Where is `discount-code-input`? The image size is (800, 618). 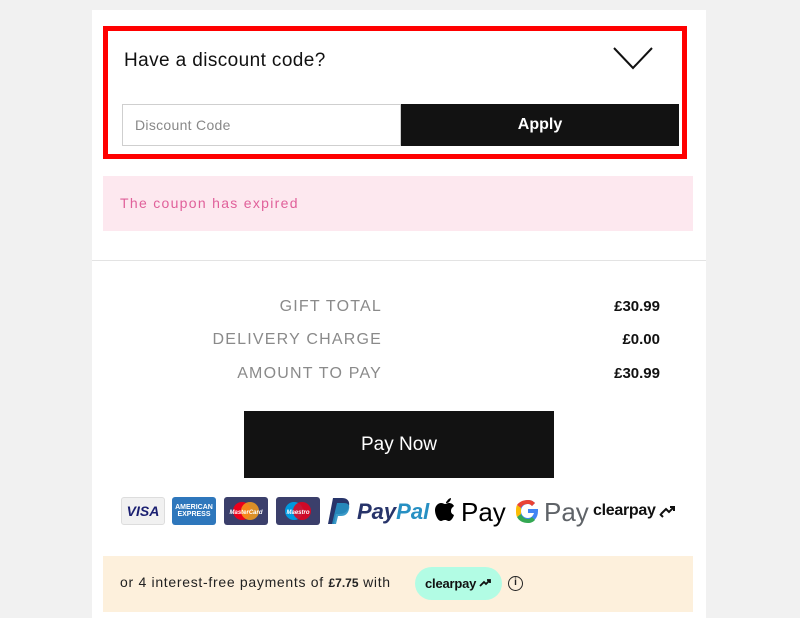
discount-code-input is located at coordinates (261, 125).